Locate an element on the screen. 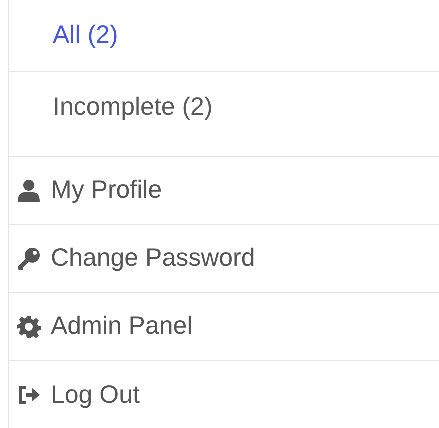 This screenshot has width=439, height=428. filter-link: Incomplete (2) is located at coordinates (133, 107).